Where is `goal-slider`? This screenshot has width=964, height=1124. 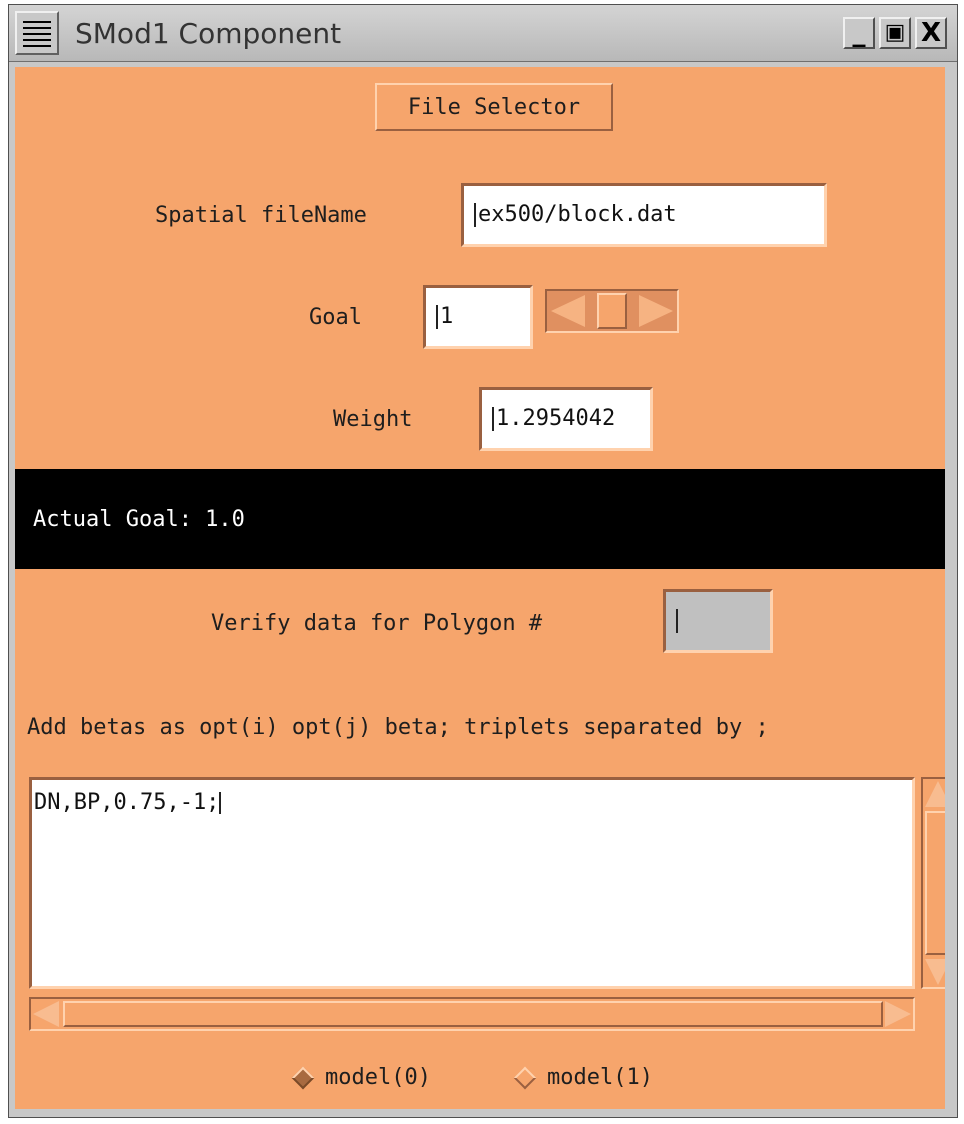
goal-slider is located at coordinates (612, 311).